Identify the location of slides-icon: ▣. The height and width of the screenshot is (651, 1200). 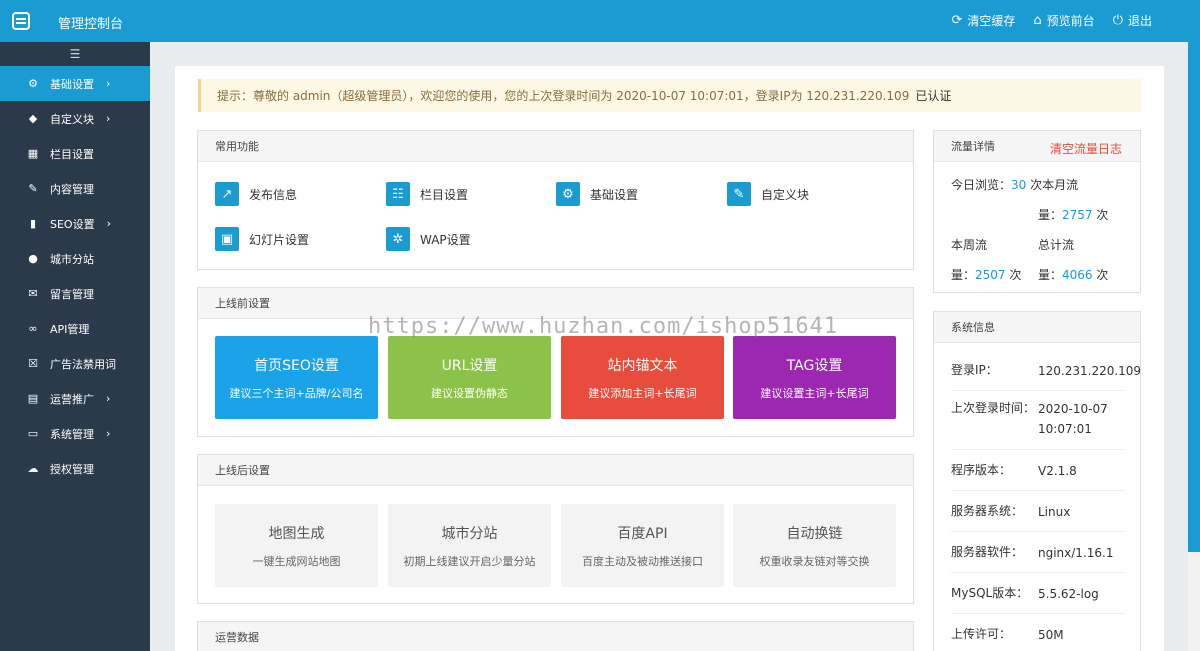
(227, 239).